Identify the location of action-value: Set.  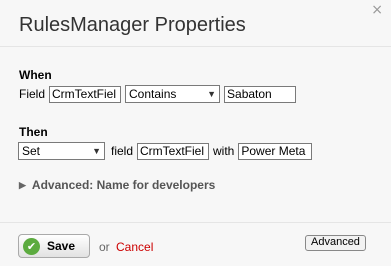
(31, 151).